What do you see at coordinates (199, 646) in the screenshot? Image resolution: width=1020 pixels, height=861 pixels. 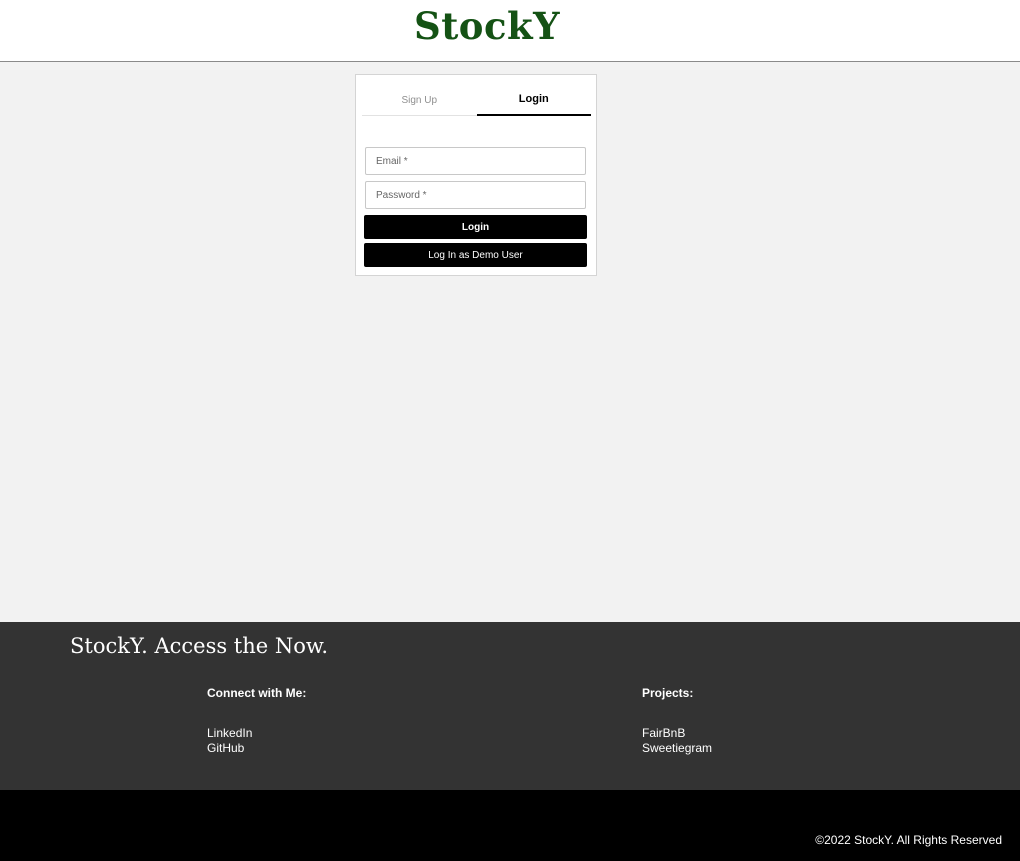 I see `footer-tagline: StockY. Access the Now.` at bounding box center [199, 646].